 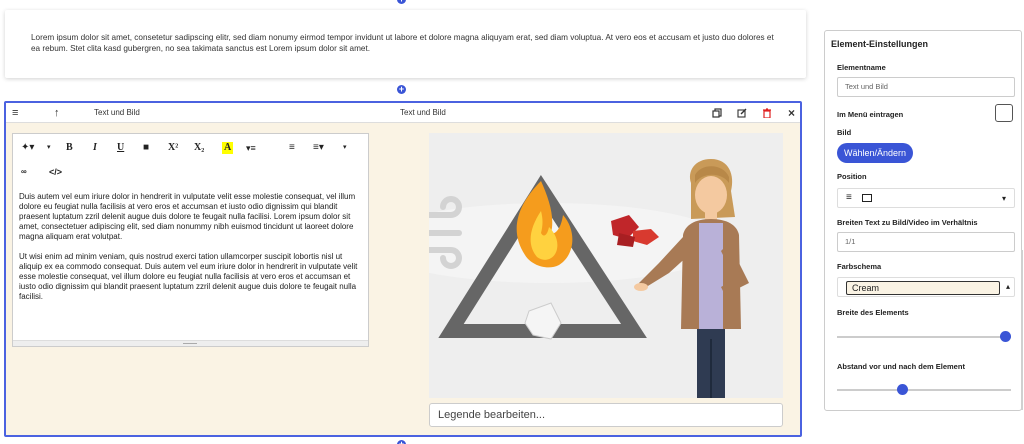 I want to click on unordered-list-icon: ▾≡, so click(x=251, y=148).